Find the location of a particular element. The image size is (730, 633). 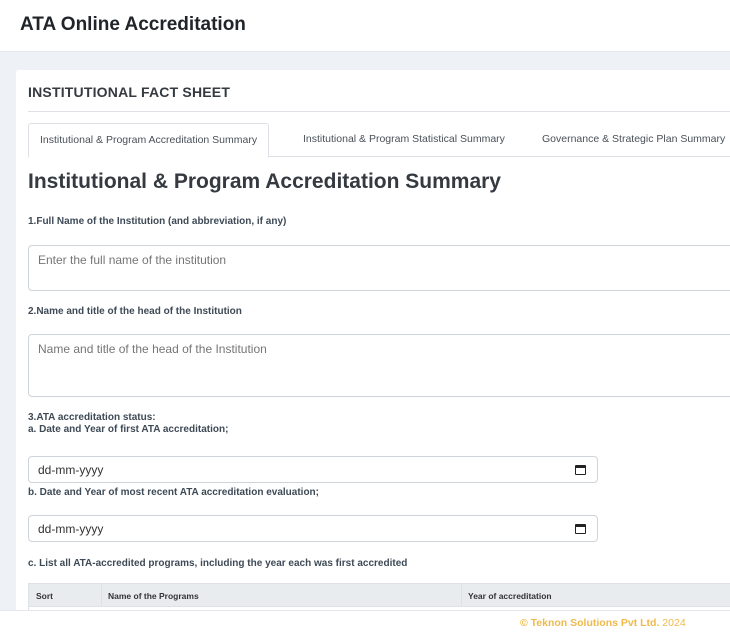

section-heading: INSTITUTIONAL FACT SHEET is located at coordinates (129, 92).